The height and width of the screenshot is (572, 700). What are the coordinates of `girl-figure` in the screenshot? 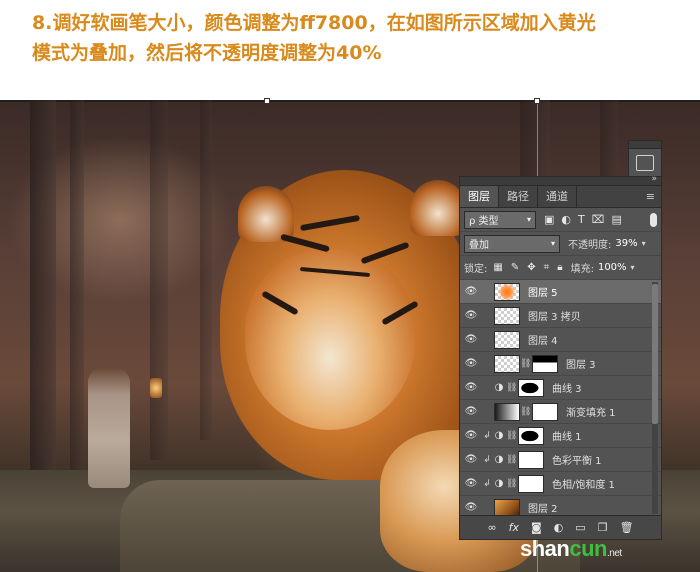 It's located at (109, 428).